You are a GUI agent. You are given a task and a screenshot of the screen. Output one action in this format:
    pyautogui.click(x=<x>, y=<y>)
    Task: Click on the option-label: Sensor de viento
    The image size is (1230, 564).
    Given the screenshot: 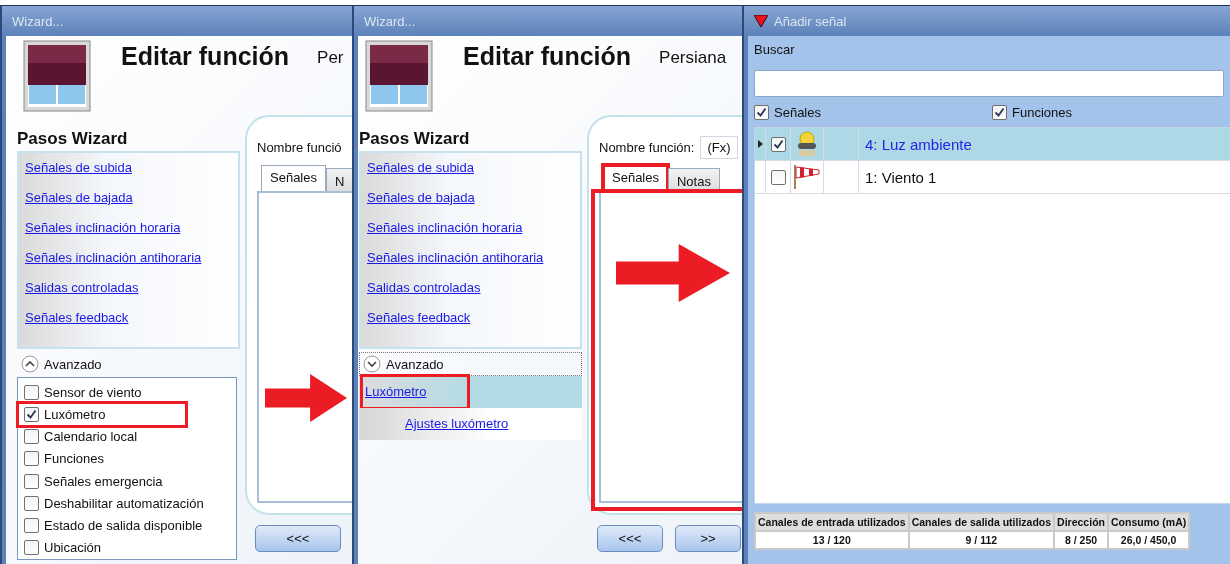 What is the action you would take?
    pyautogui.click(x=93, y=392)
    